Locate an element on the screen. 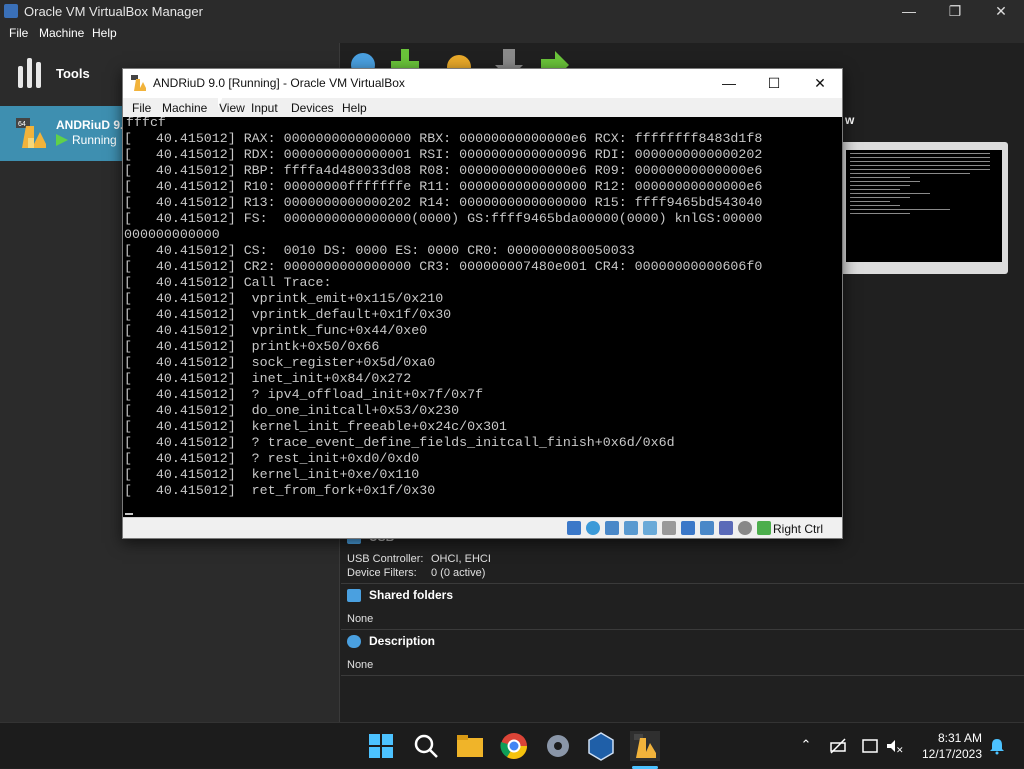 The width and height of the screenshot is (1024, 769). display-icon is located at coordinates (688, 528).